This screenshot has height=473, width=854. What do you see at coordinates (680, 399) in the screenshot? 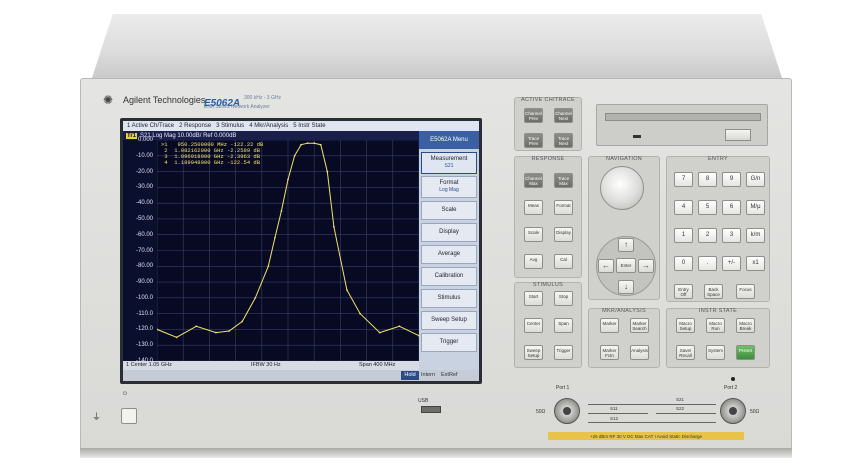
I see `s21-label: S21` at bounding box center [680, 399].